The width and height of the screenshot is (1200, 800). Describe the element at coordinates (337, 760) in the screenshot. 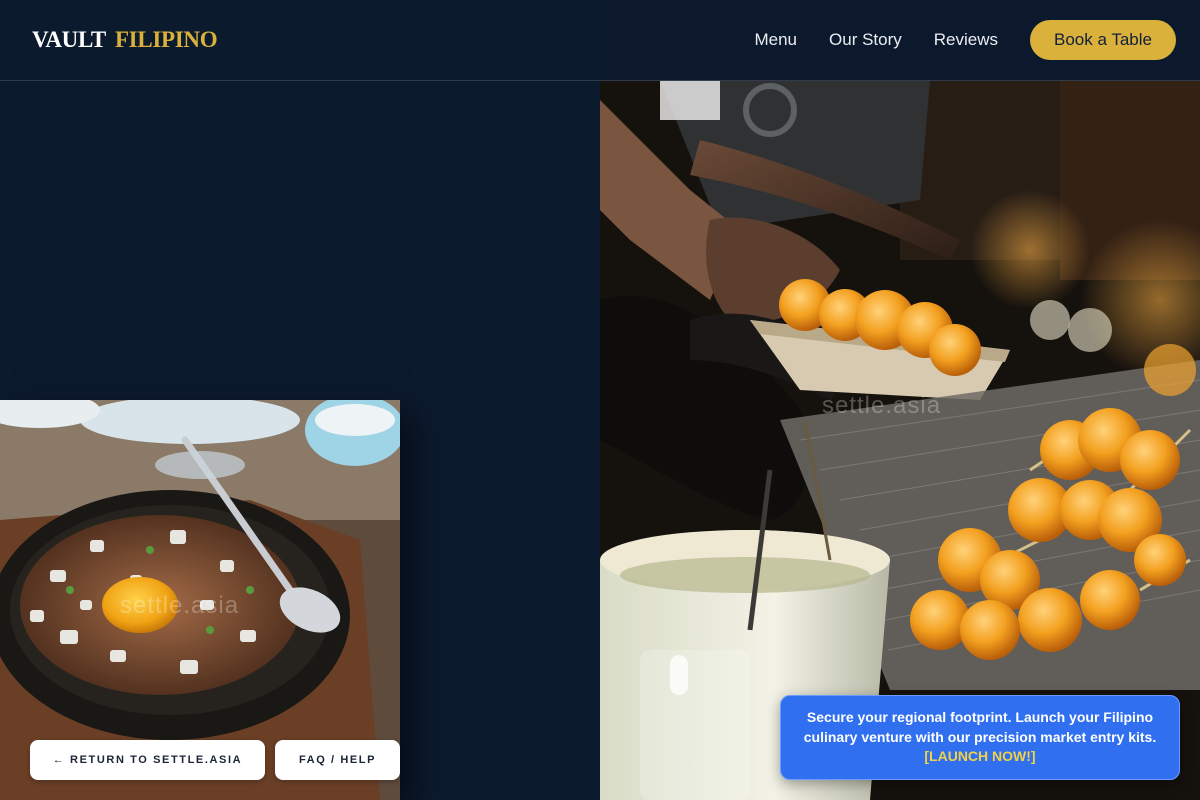

I see `faq-help-button: FAQ / HELP` at that location.